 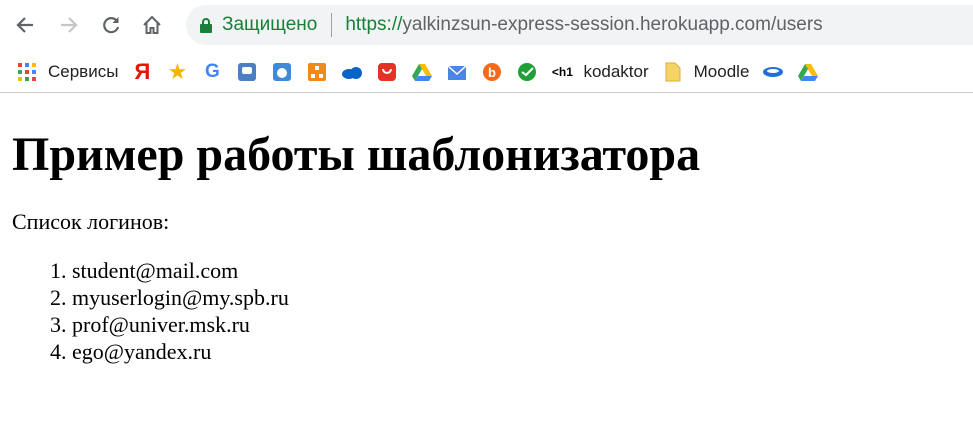 I want to click on list-item: ego@yandex.ru, so click(x=516, y=351).